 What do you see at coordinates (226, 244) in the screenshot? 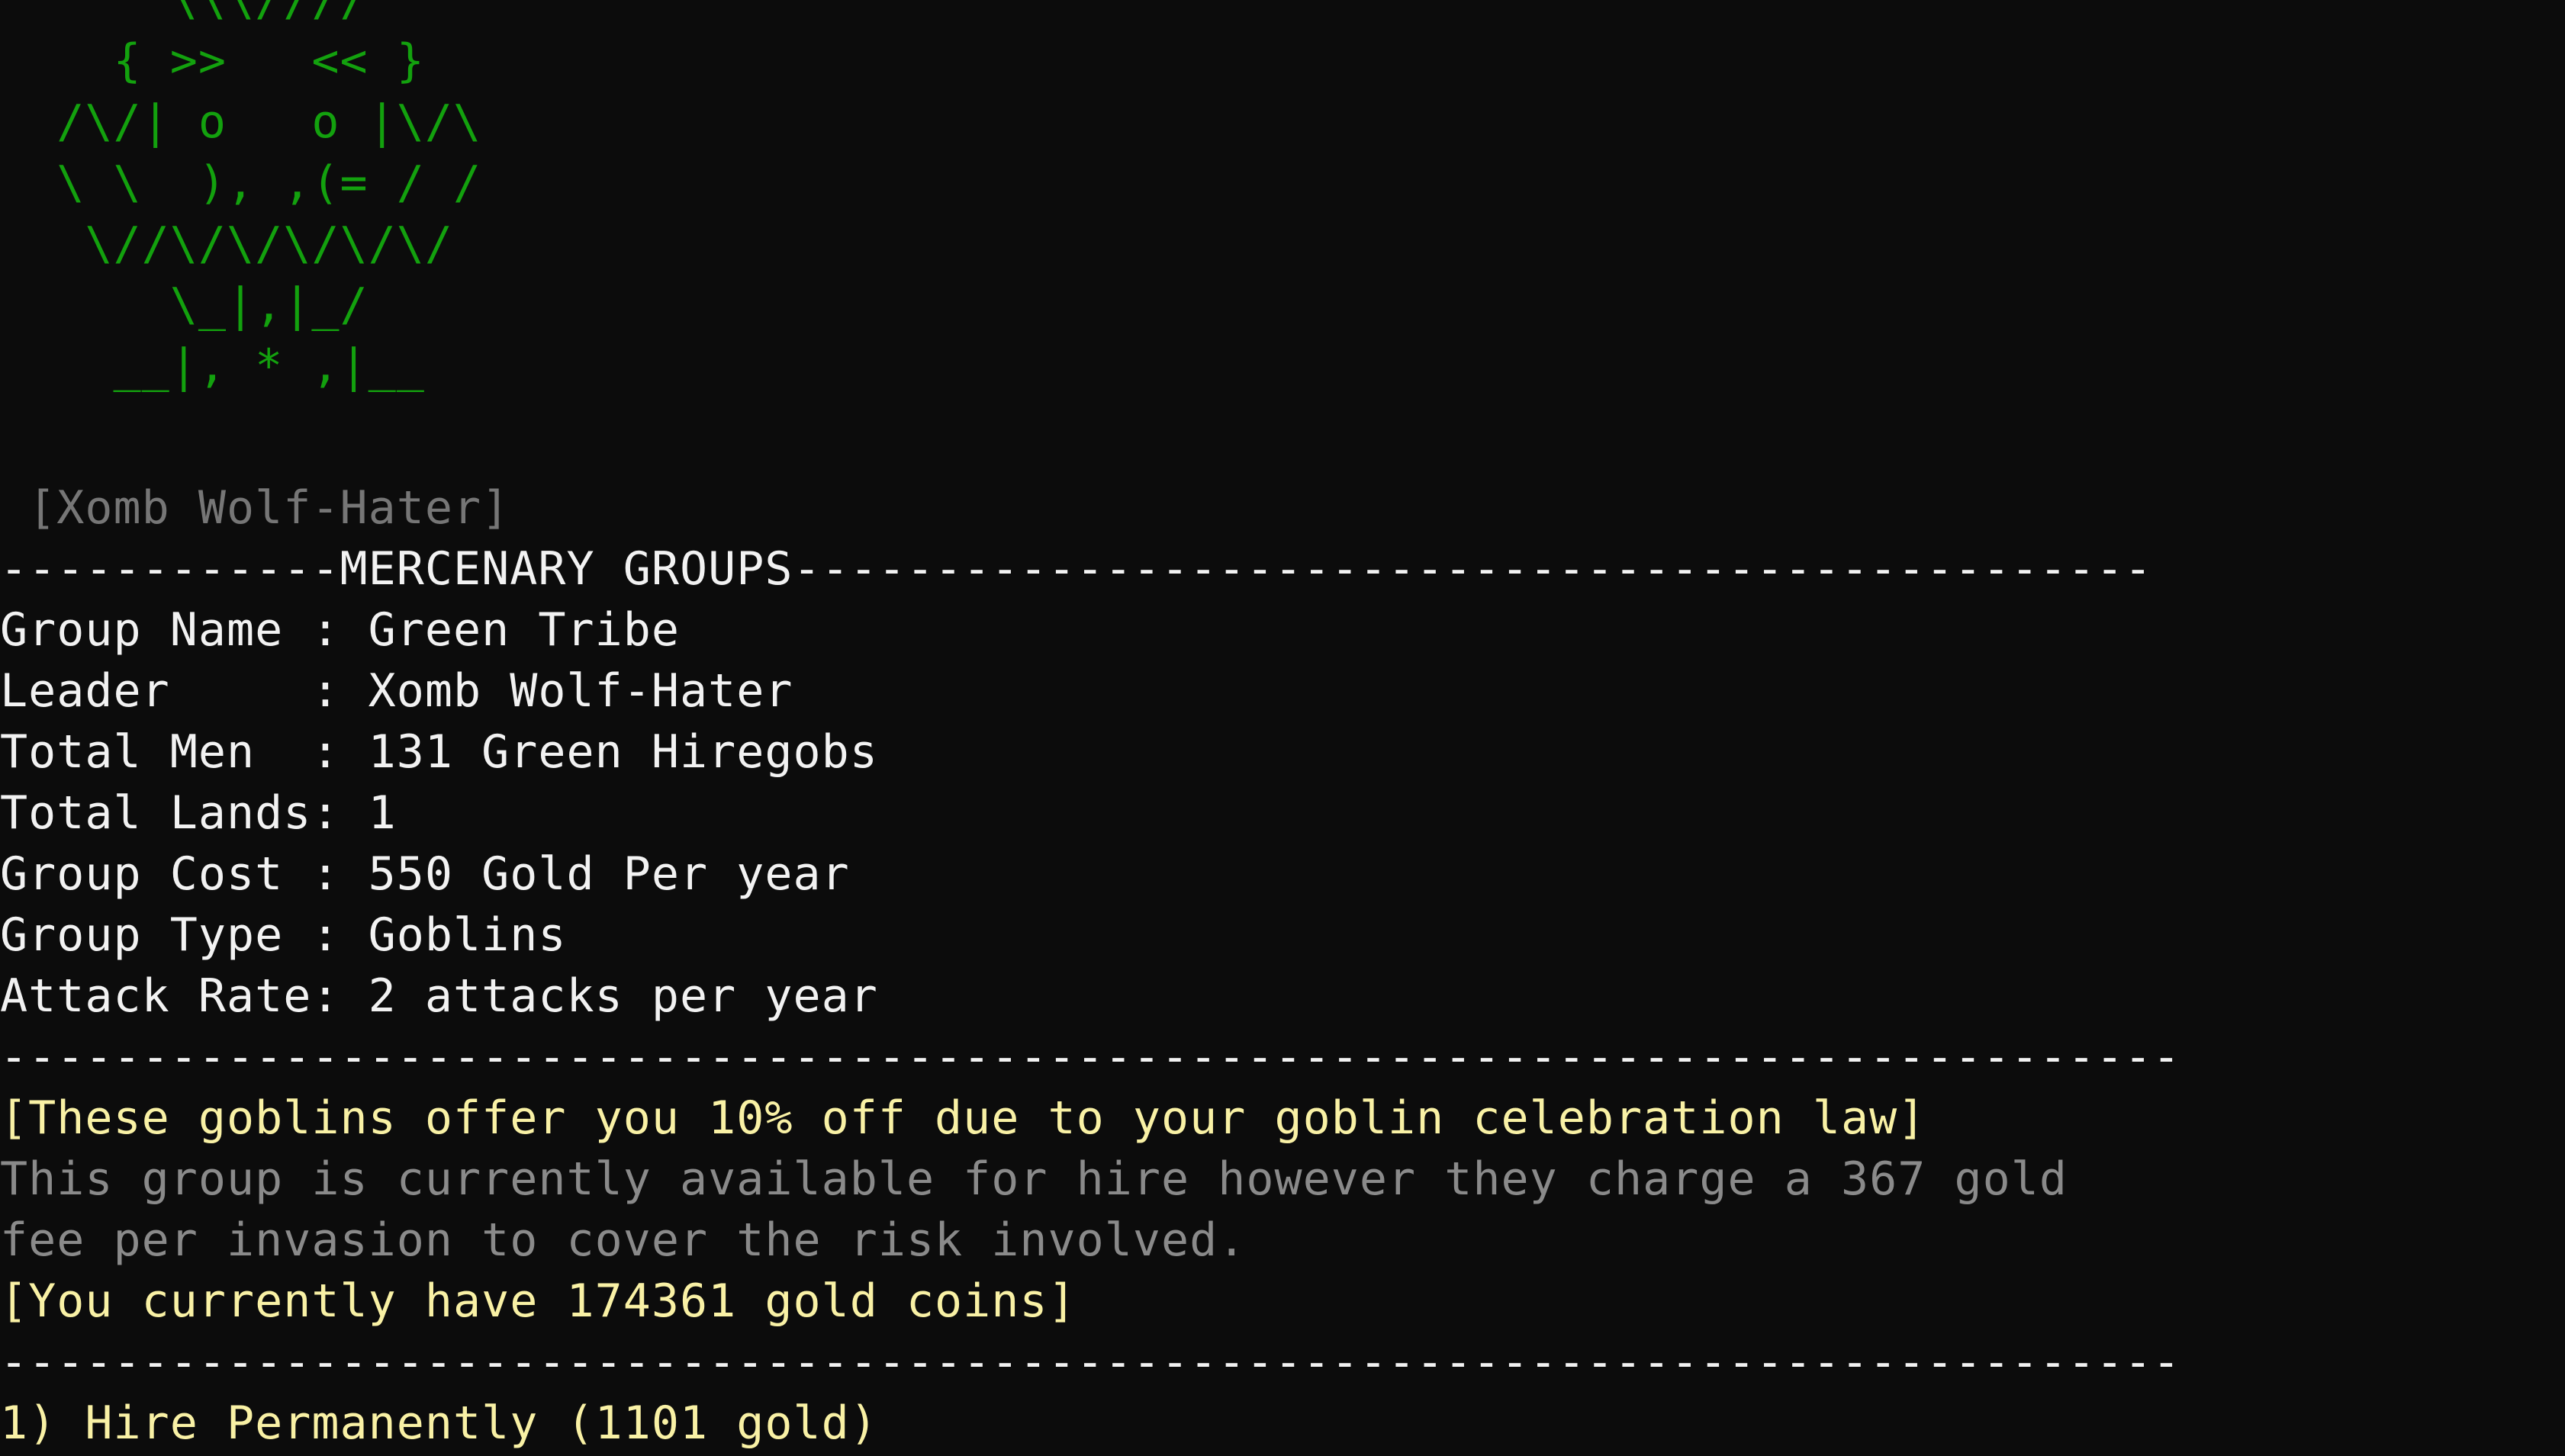
I see `ascii-art-line: \//\/\/\/\/\/` at bounding box center [226, 244].